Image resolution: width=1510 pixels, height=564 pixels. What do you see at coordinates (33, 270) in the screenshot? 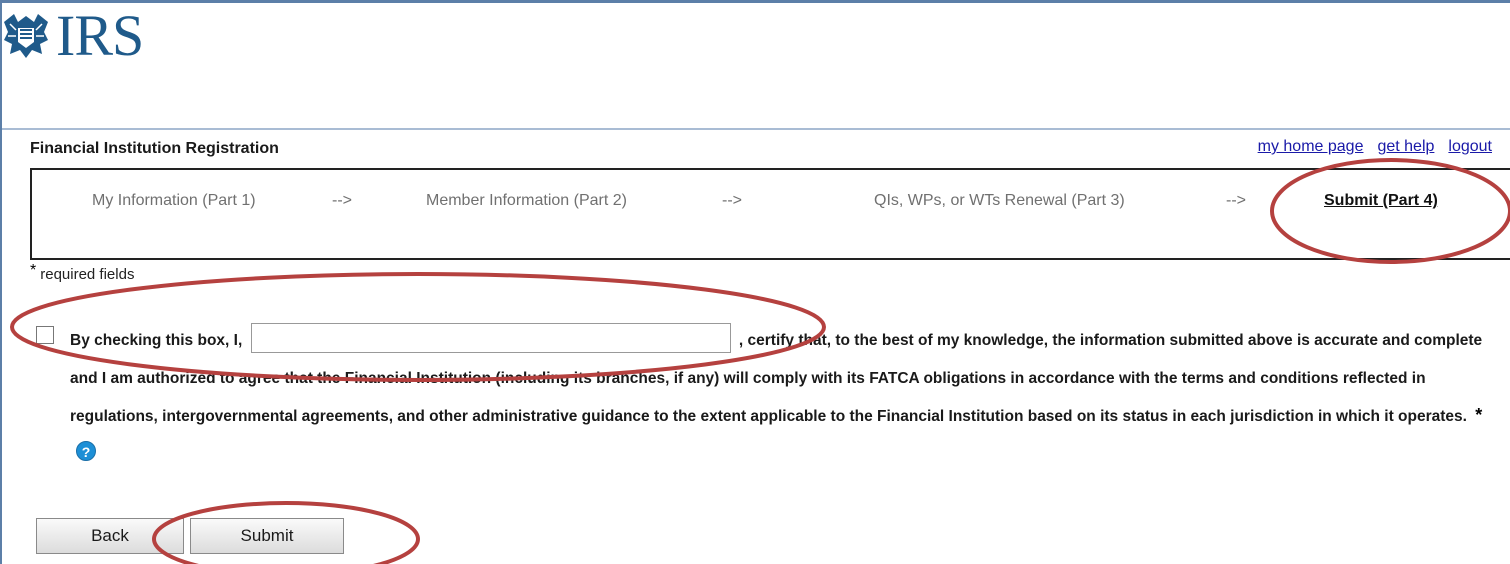
I see `required-star: *` at bounding box center [33, 270].